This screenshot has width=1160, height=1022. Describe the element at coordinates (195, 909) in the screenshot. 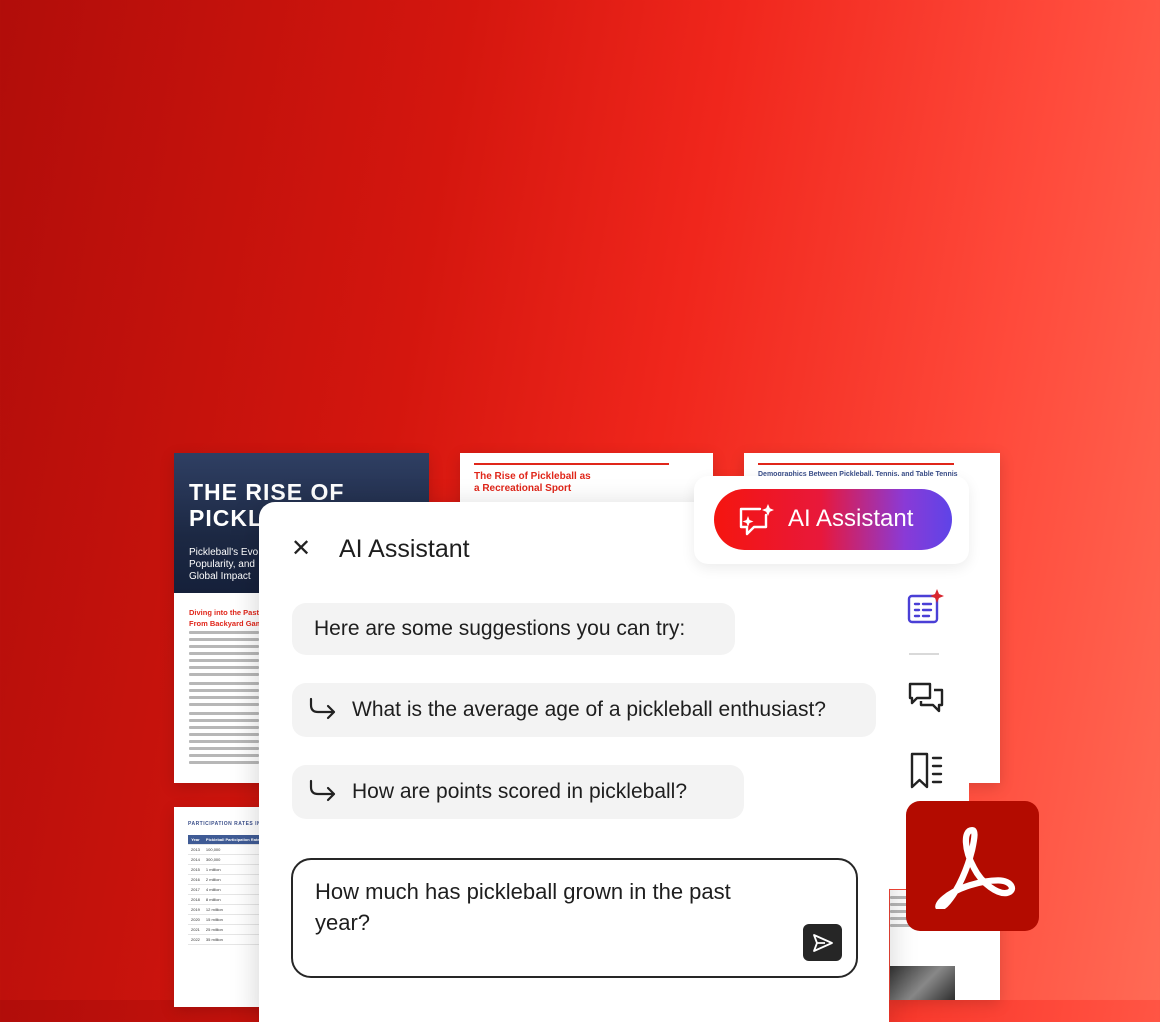

I see `table-cell: 2019` at that location.